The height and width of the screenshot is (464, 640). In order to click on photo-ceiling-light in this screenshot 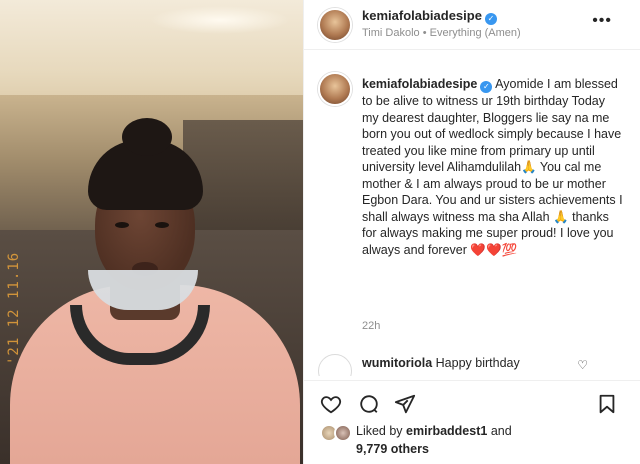, I will do `click(220, 20)`.